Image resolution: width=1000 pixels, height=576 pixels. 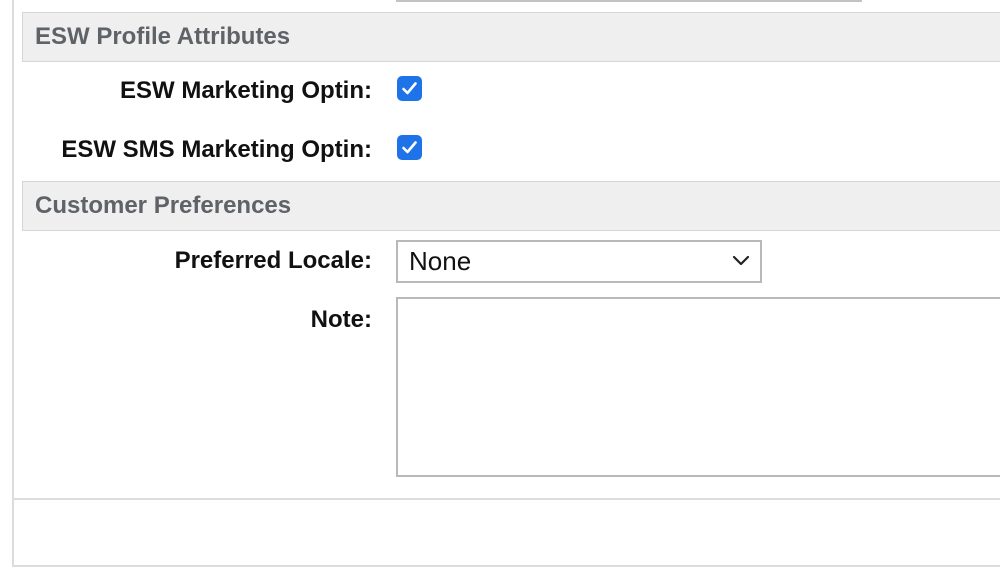 What do you see at coordinates (629, 1) in the screenshot?
I see `previous-field-input` at bounding box center [629, 1].